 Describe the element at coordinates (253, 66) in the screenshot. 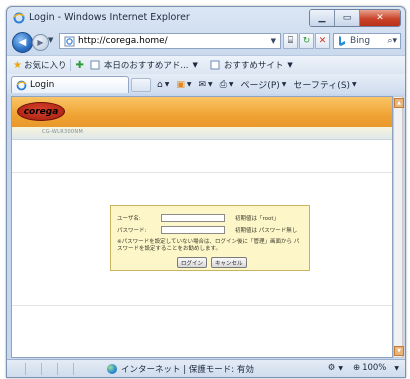

I see `favorite-item-label: おすすめサイト` at that location.